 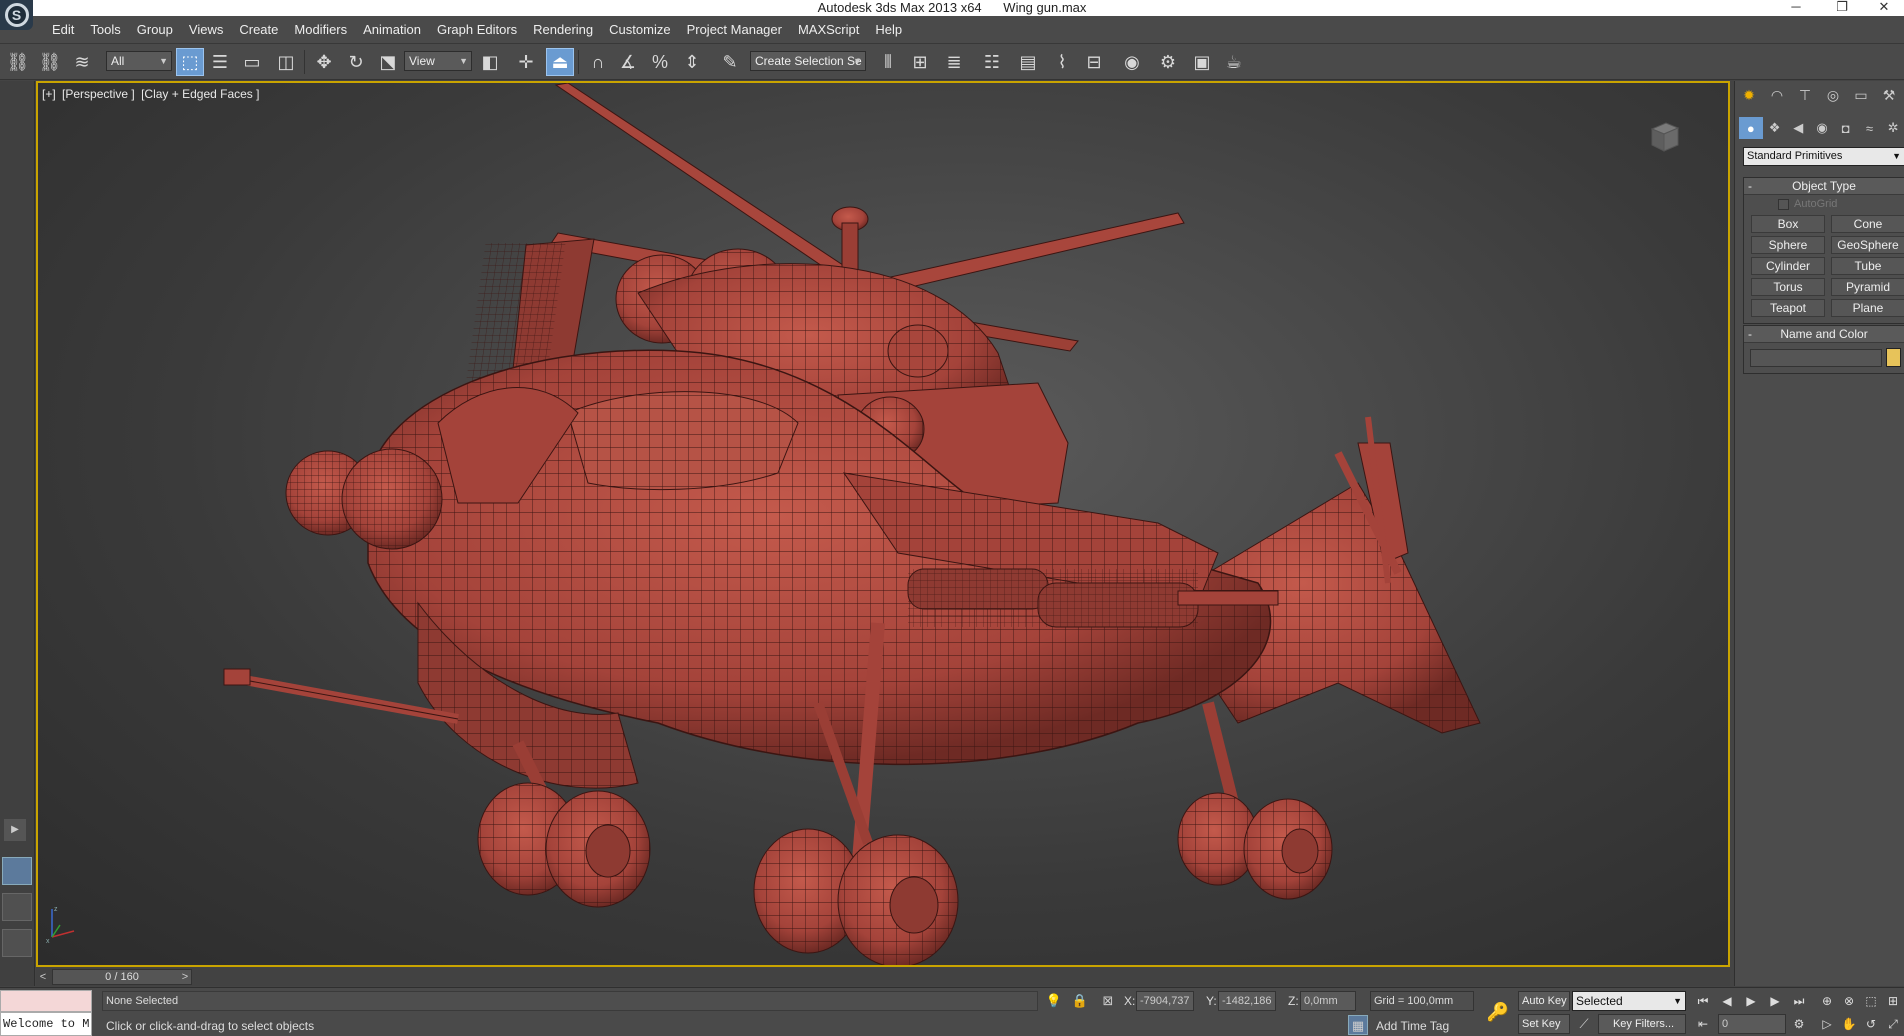 What do you see at coordinates (1788, 308) in the screenshot?
I see `primitive-teapot-button: Teapot` at bounding box center [1788, 308].